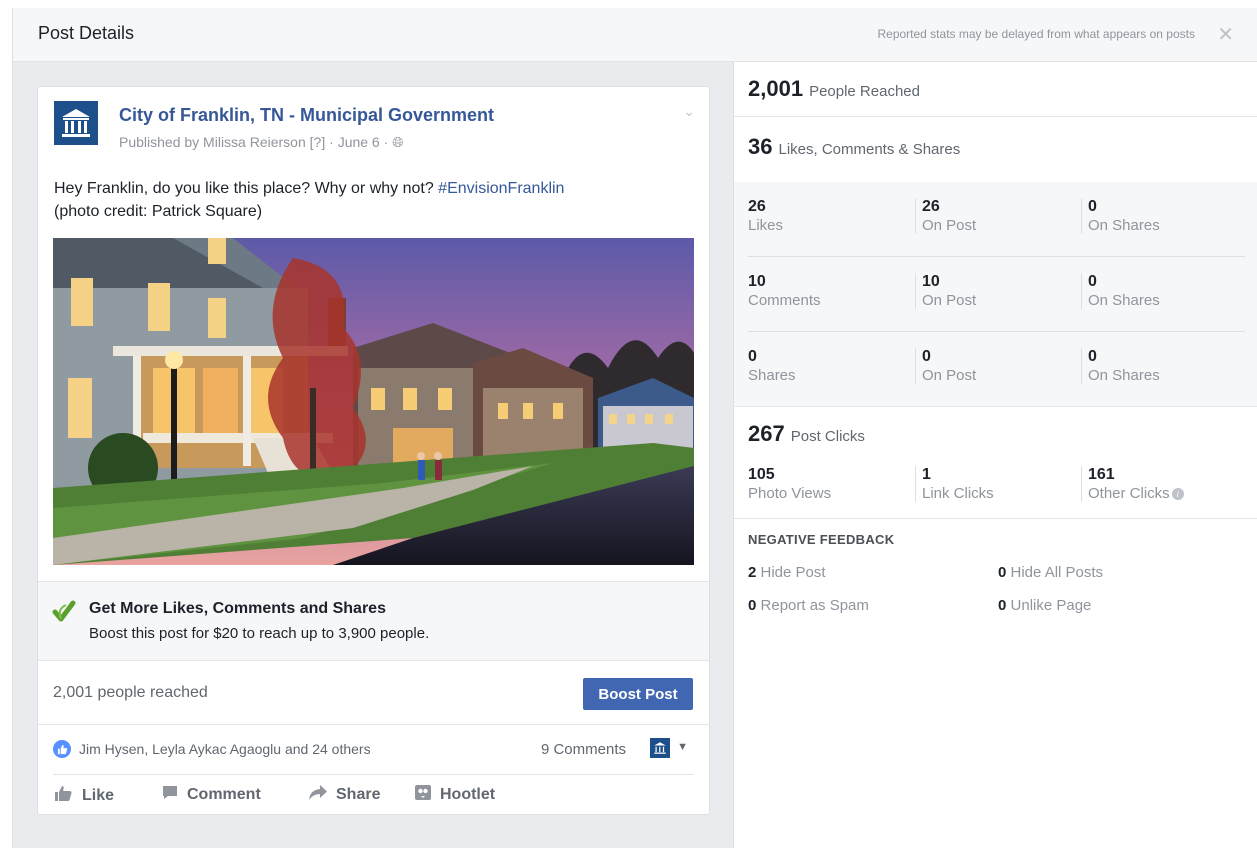  Describe the element at coordinates (784, 300) in the screenshot. I see `stat-label: Comments` at that location.